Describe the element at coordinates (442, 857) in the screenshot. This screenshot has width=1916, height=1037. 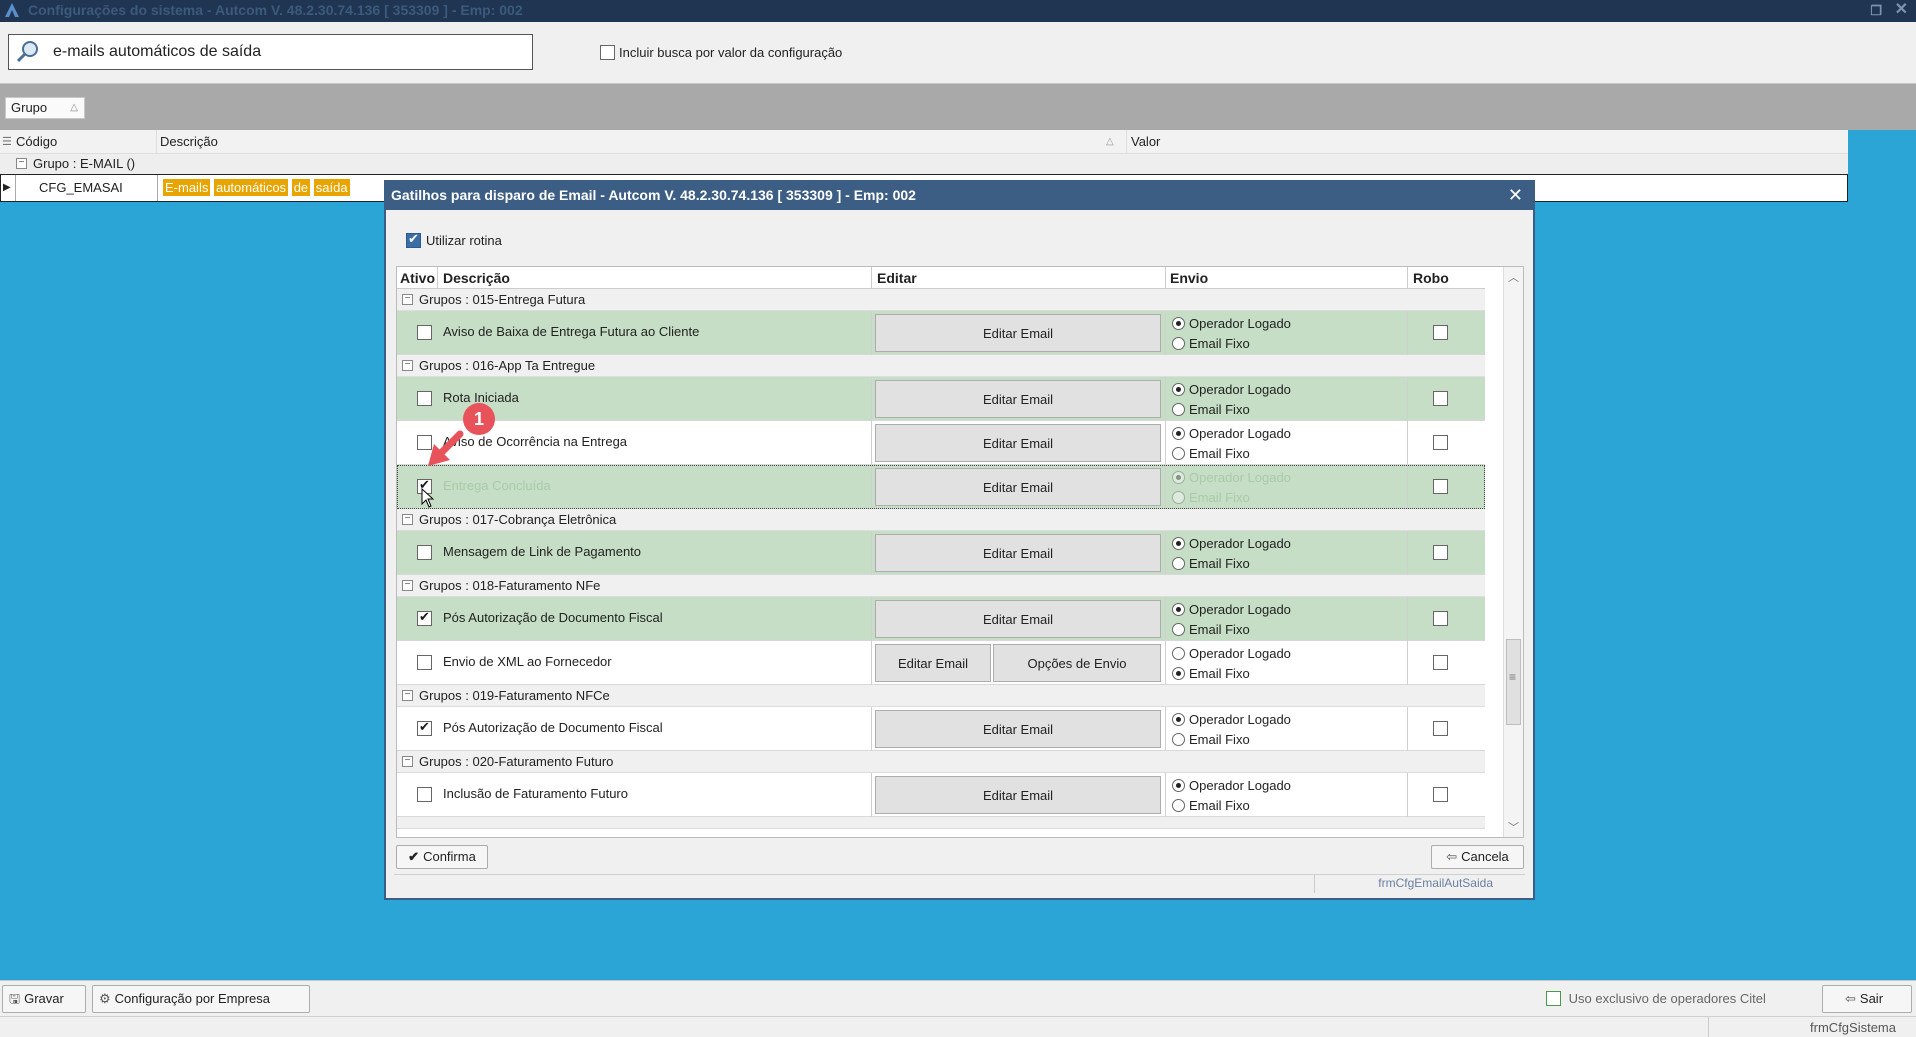
I see `confirm-button: ✔ Confirma` at that location.